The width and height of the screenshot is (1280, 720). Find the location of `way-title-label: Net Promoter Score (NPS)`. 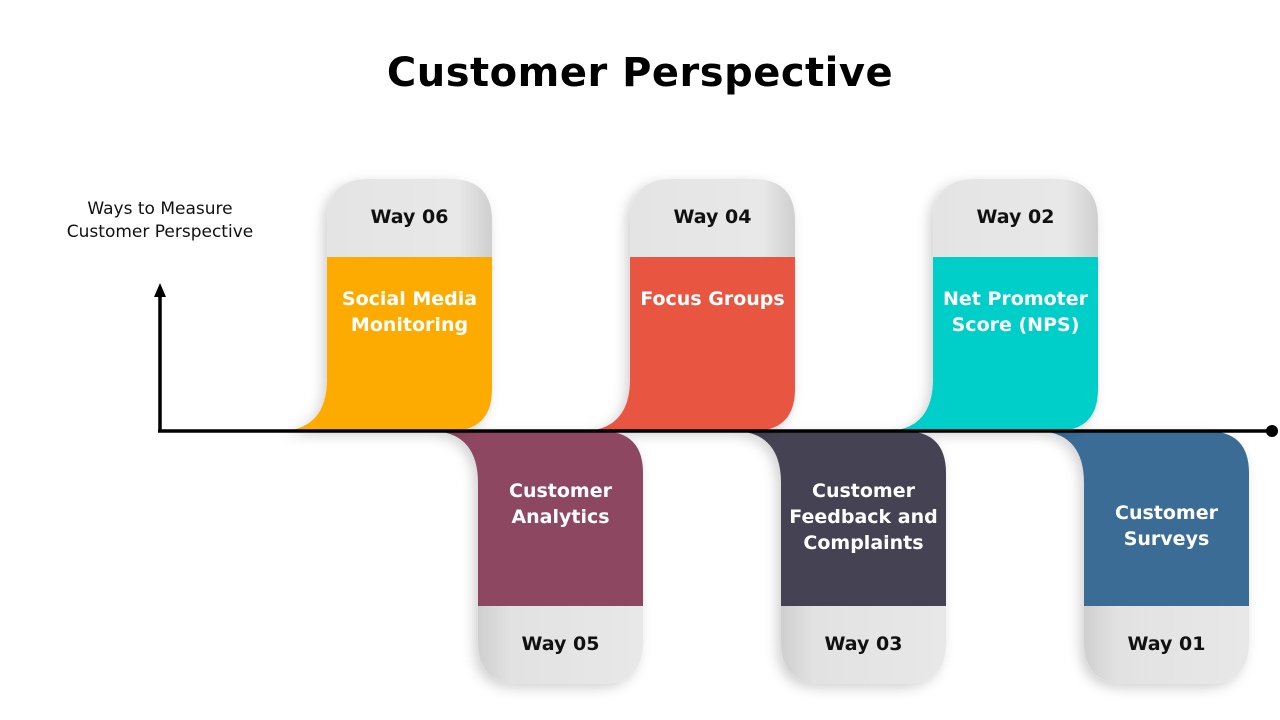

way-title-label: Net Promoter Score (NPS) is located at coordinates (1015, 312).